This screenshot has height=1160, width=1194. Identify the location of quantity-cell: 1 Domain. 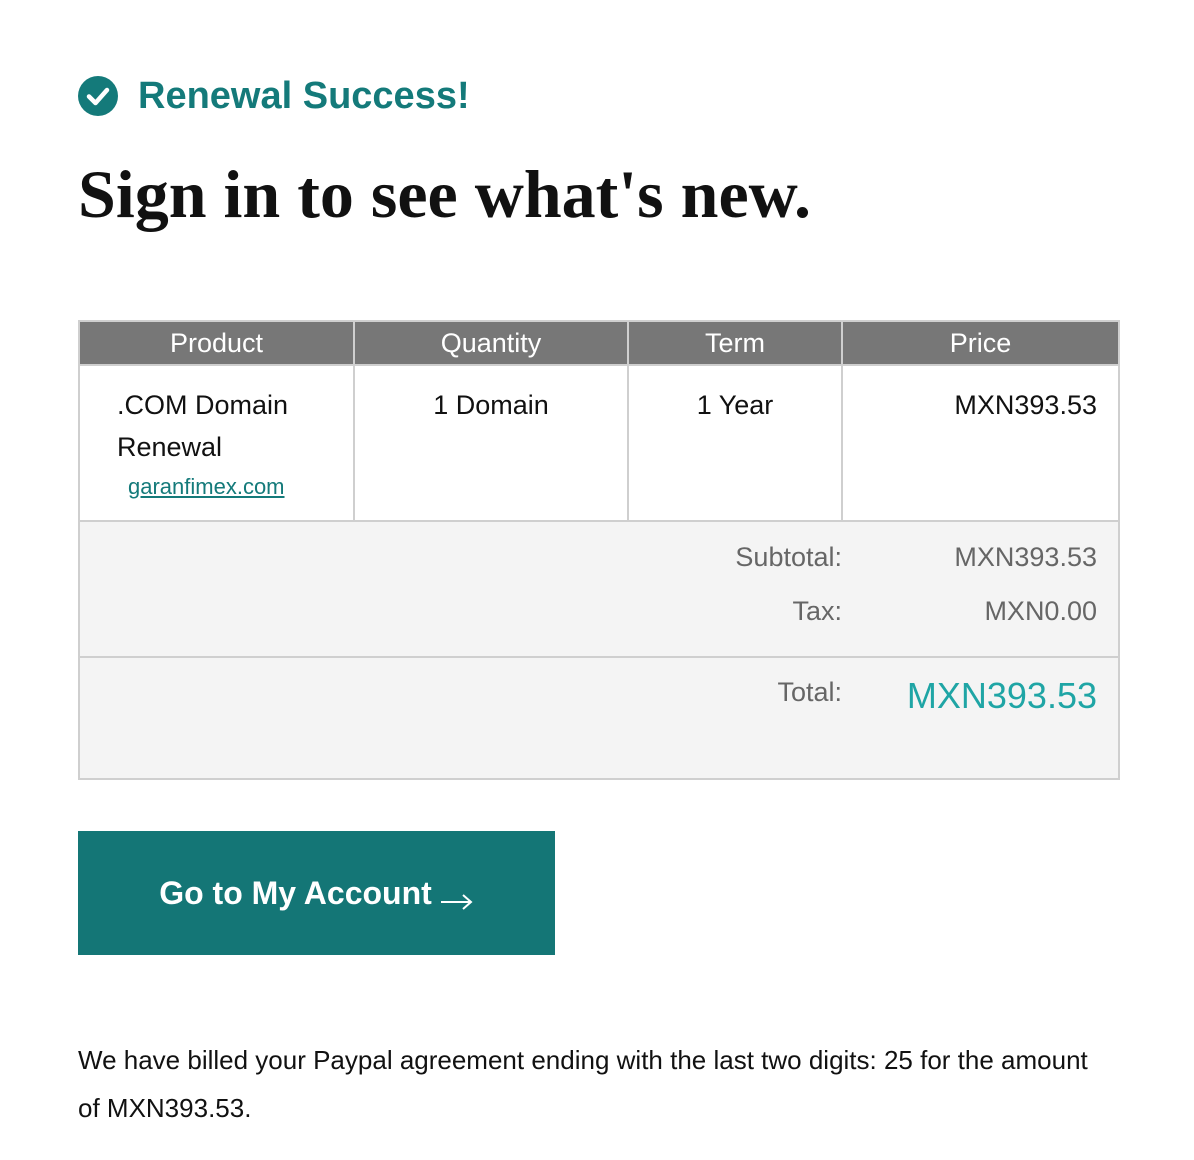
(491, 443).